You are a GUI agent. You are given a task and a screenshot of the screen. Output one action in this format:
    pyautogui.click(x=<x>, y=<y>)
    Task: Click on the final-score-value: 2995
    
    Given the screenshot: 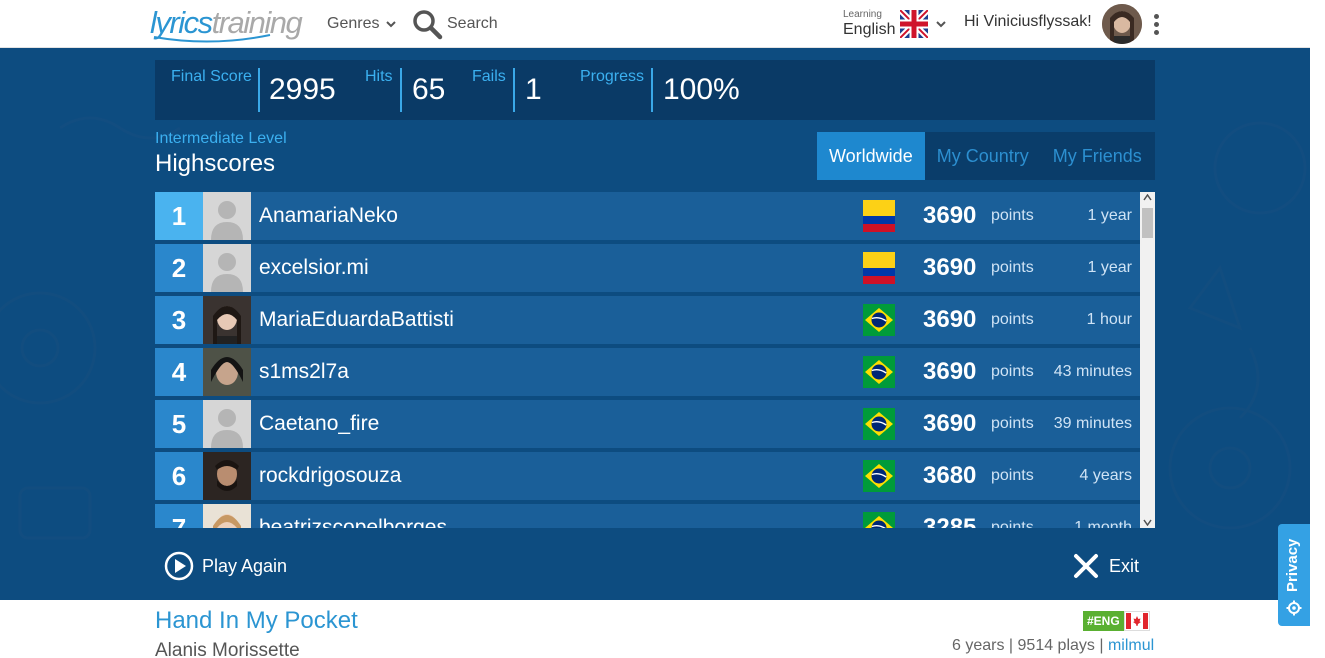 What is the action you would take?
    pyautogui.click(x=302, y=89)
    